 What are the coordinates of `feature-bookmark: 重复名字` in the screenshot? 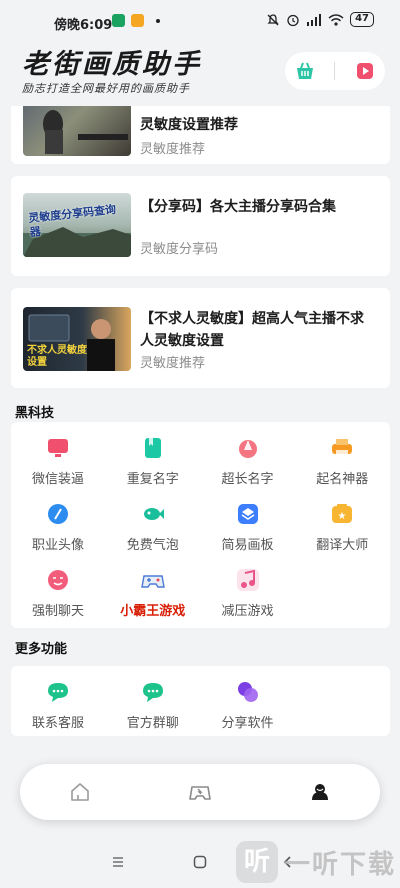 It's located at (153, 461).